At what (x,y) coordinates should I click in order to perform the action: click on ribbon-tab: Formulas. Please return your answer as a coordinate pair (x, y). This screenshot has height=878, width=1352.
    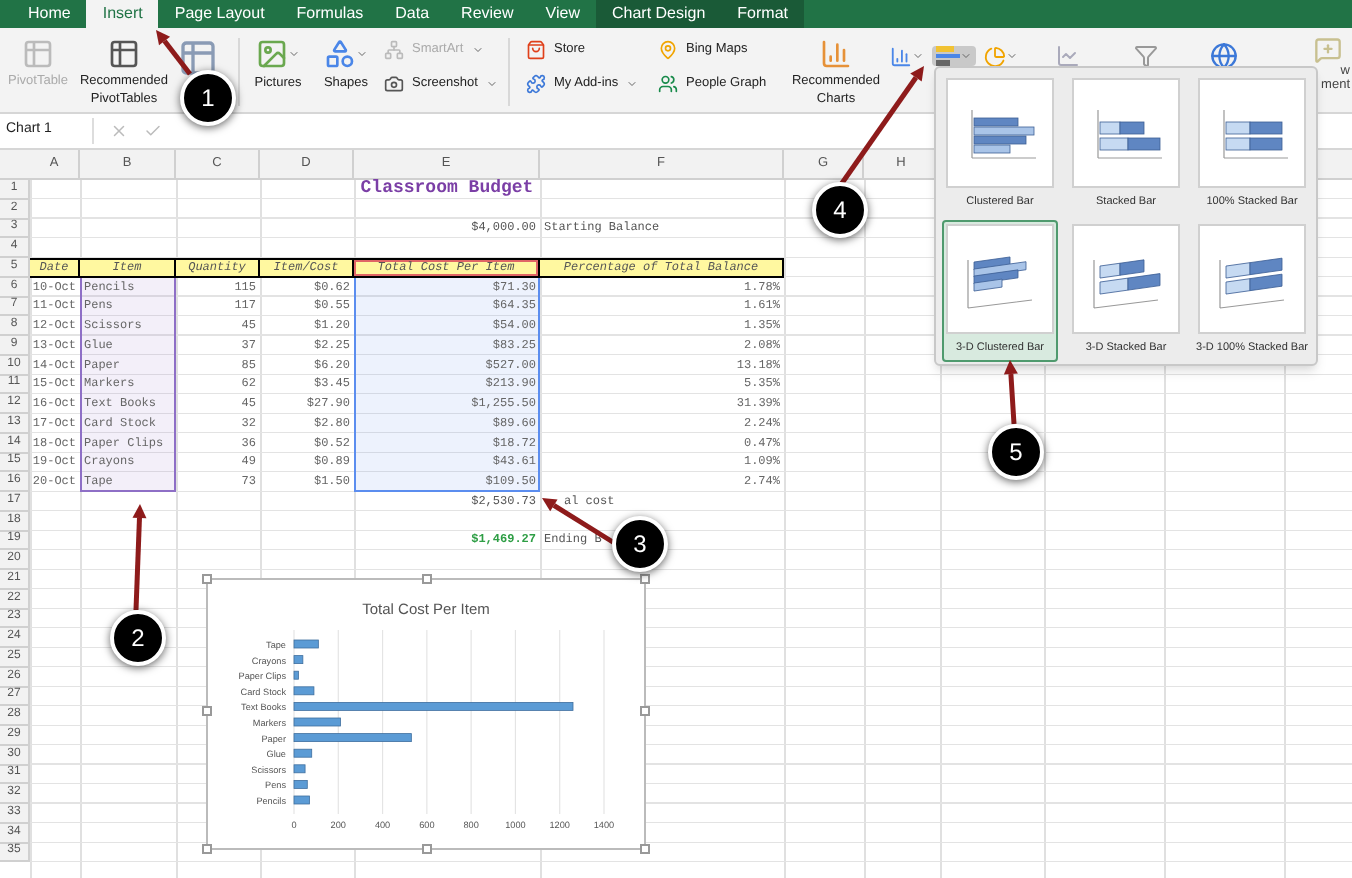
    Looking at the image, I should click on (330, 14).